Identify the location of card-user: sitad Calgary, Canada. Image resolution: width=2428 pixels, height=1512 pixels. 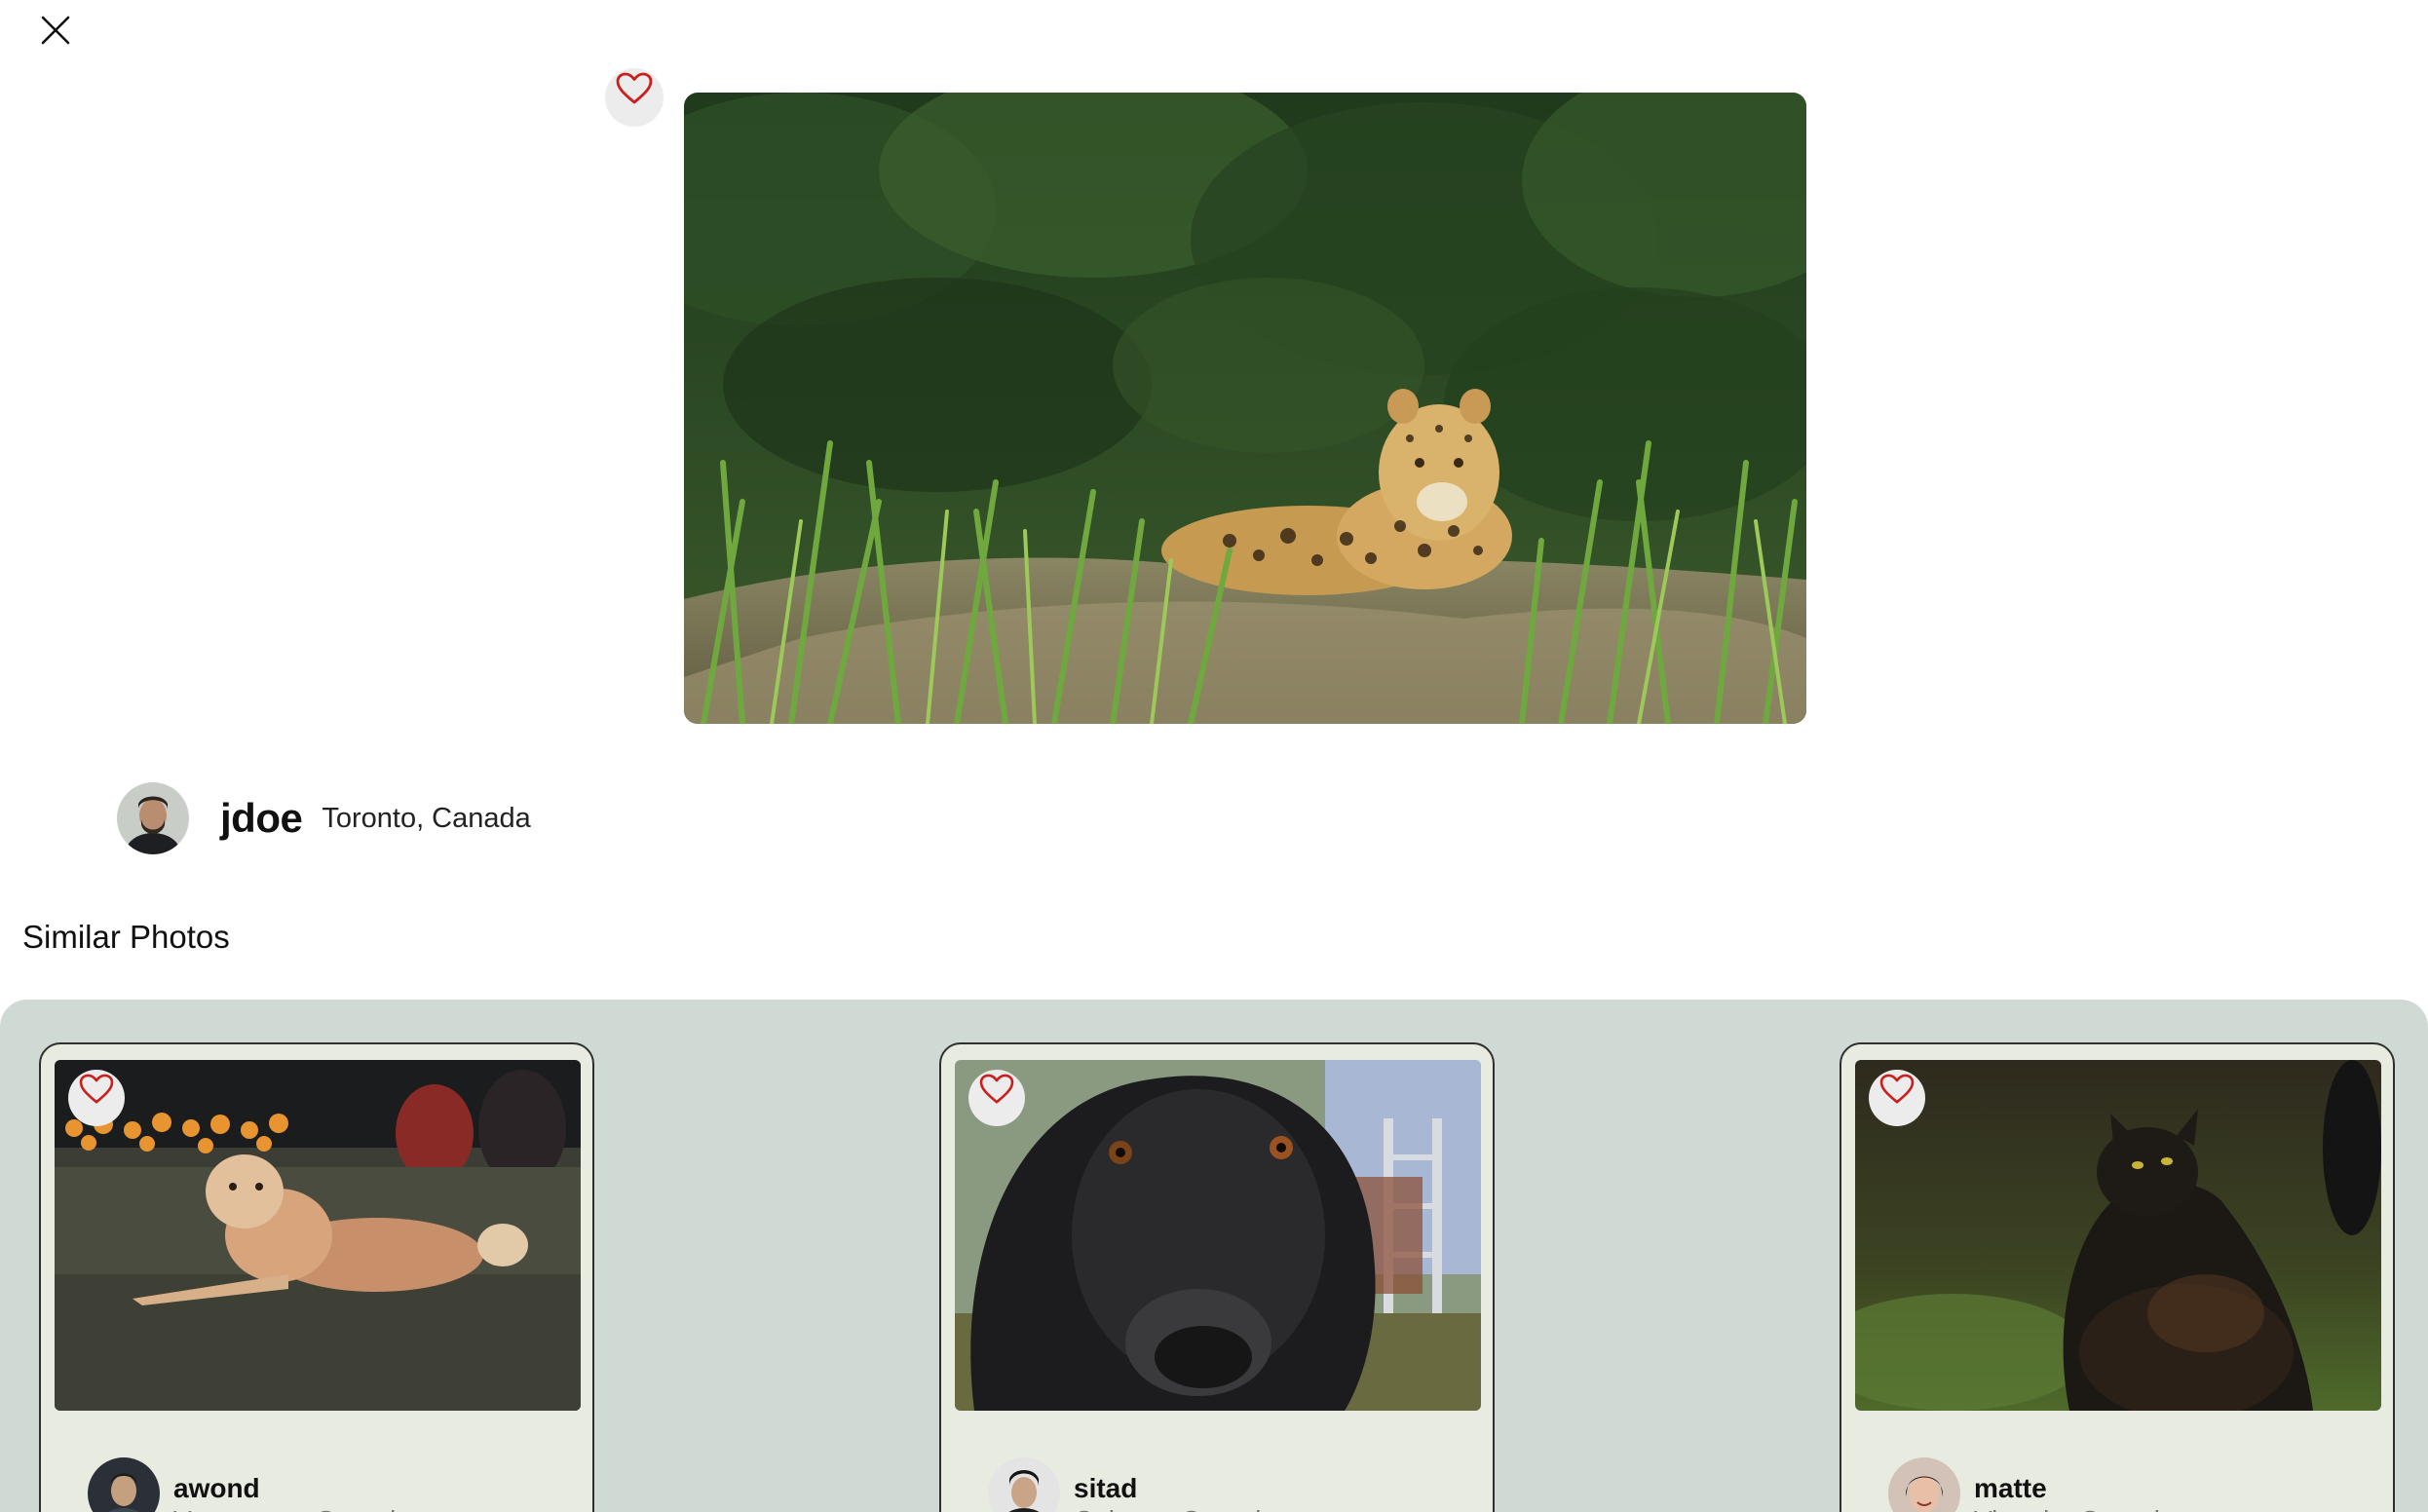
(1132, 1484).